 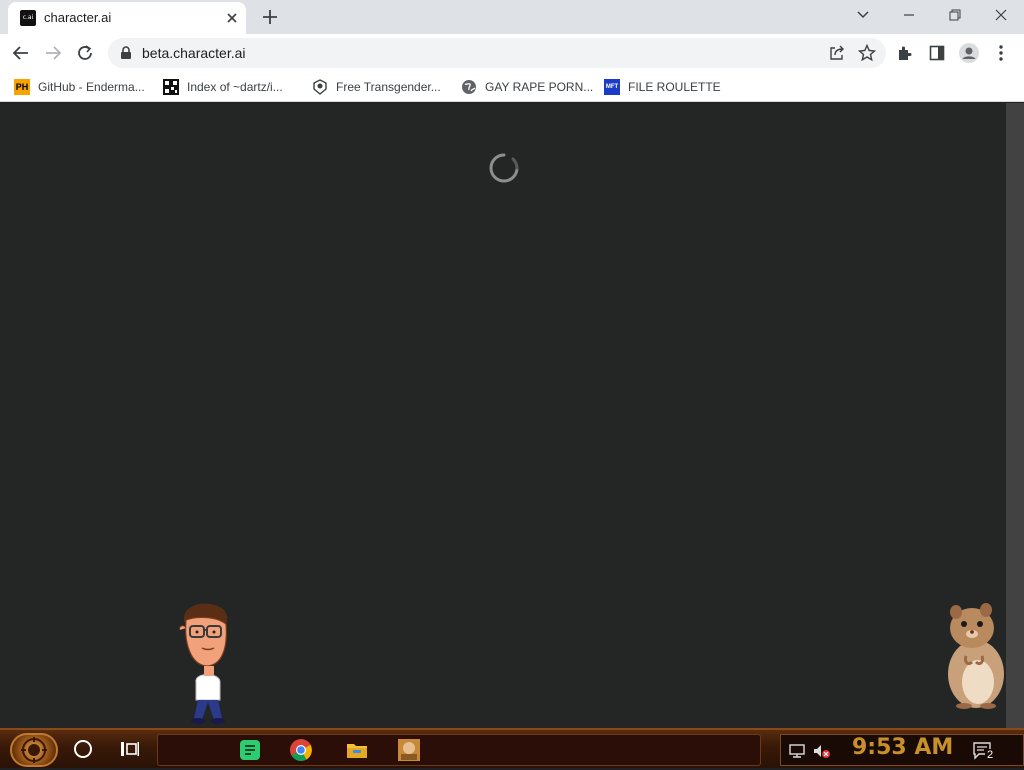 What do you see at coordinates (902, 747) in the screenshot?
I see `clock: 9:53 AM` at bounding box center [902, 747].